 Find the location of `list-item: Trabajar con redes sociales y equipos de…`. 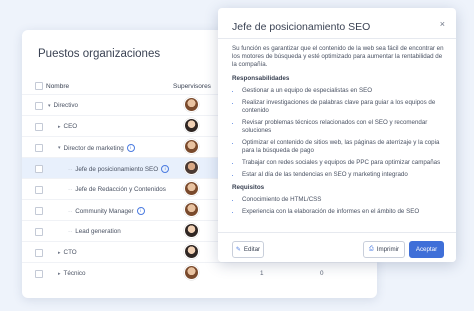

list-item: Trabajar con redes sociales y equipos de… is located at coordinates (343, 163).